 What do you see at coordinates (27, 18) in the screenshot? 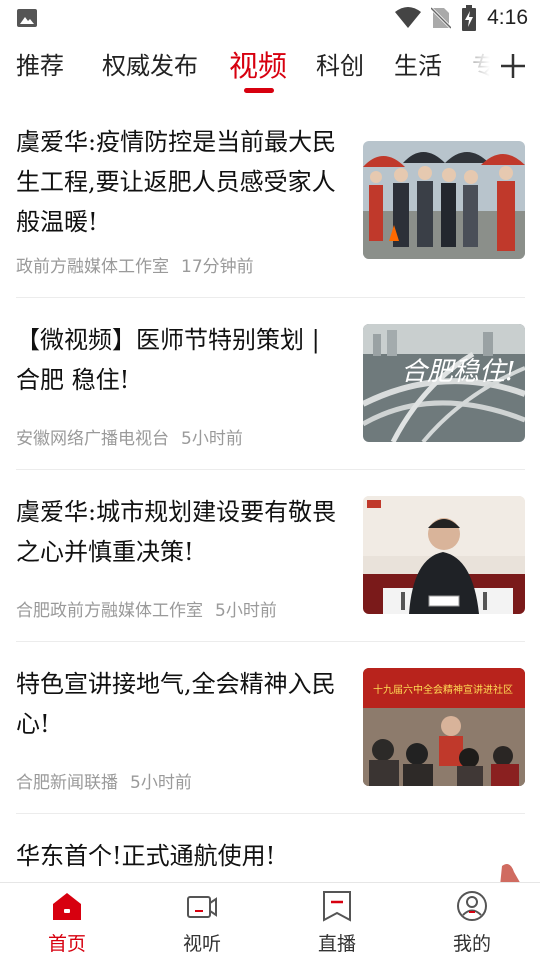
I see `image-notification-icon` at bounding box center [27, 18].